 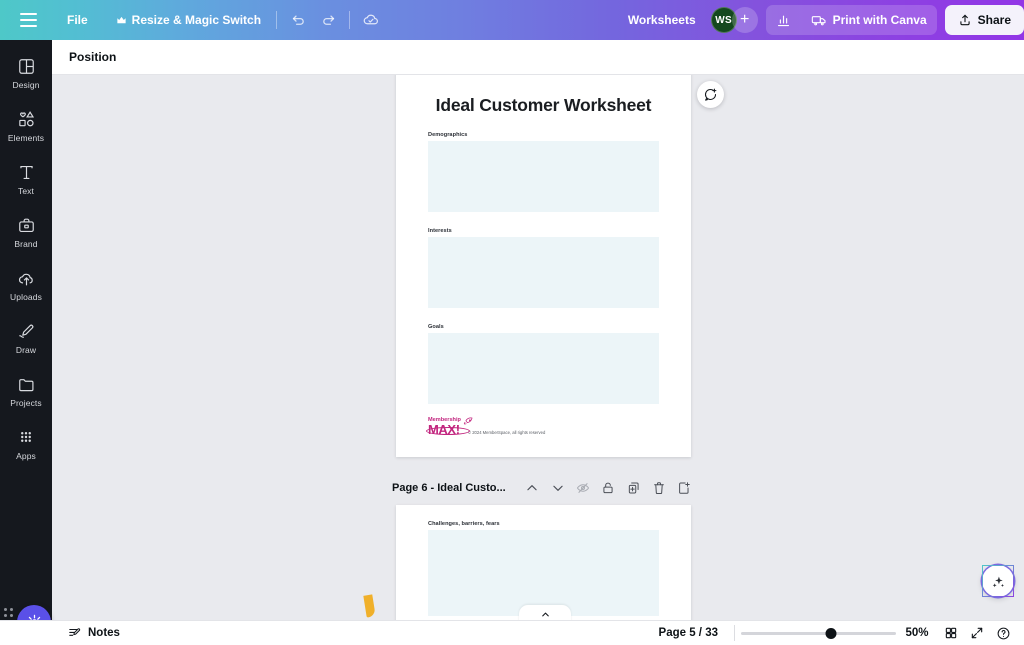 I want to click on hide-page-icon, so click(x=582, y=488).